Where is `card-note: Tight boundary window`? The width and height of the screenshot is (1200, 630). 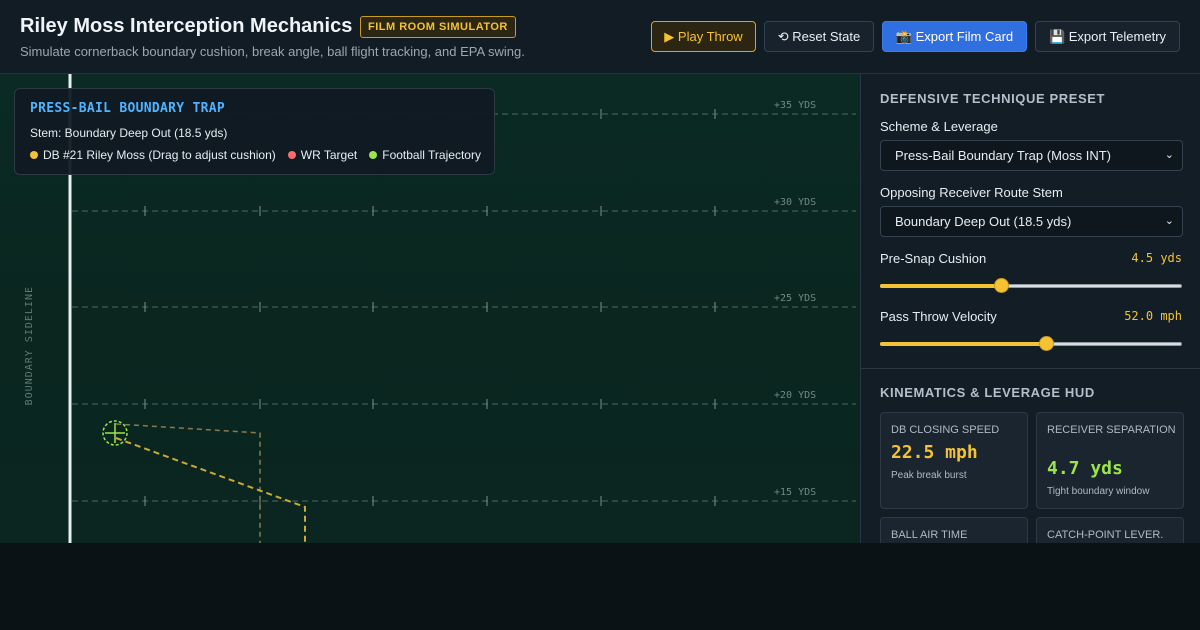
card-note: Tight boundary window is located at coordinates (1098, 491).